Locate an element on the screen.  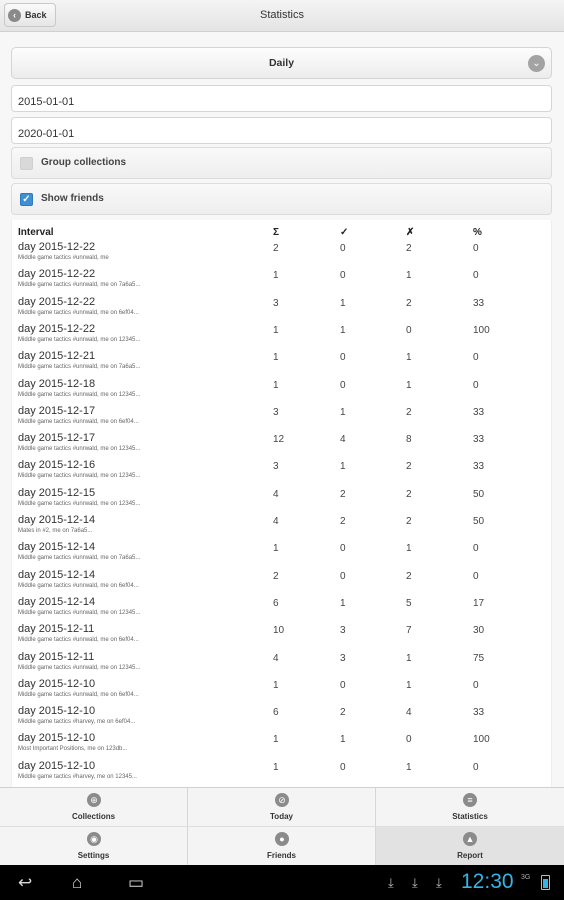
correct-cell: 4 is located at coordinates (343, 440).